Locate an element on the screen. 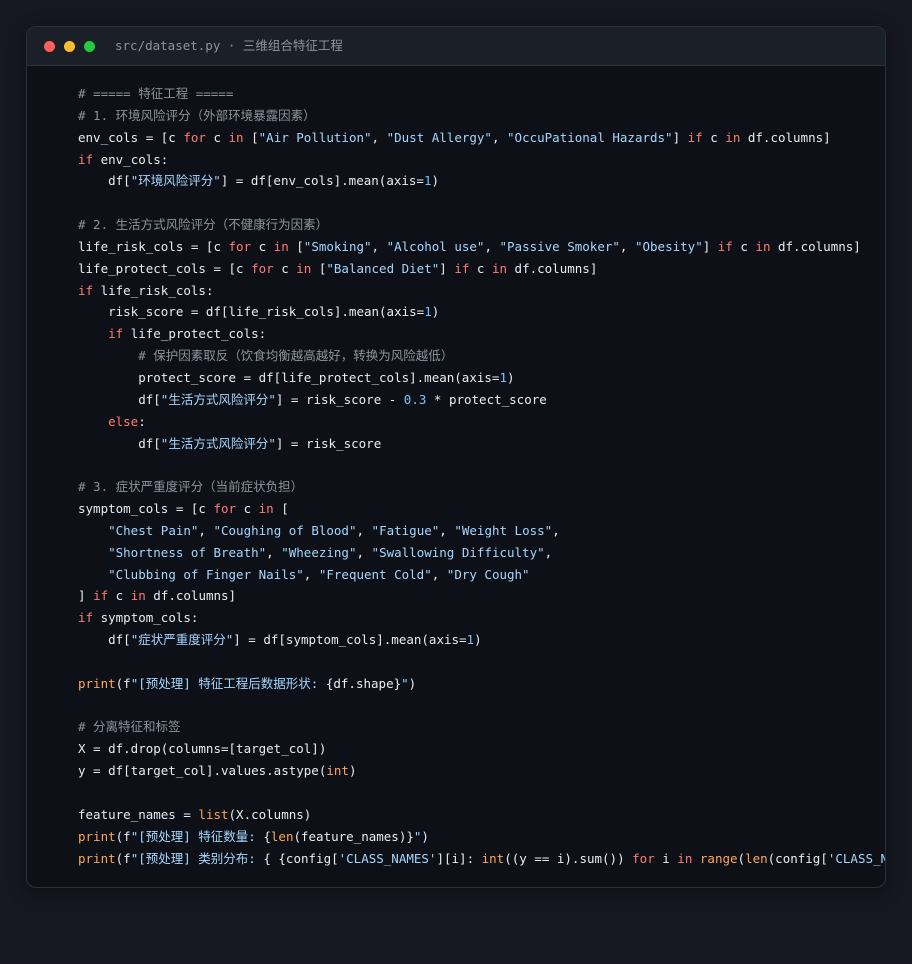 This screenshot has height=964, width=912. code-token: life_risk_cols = [c is located at coordinates (153, 246).